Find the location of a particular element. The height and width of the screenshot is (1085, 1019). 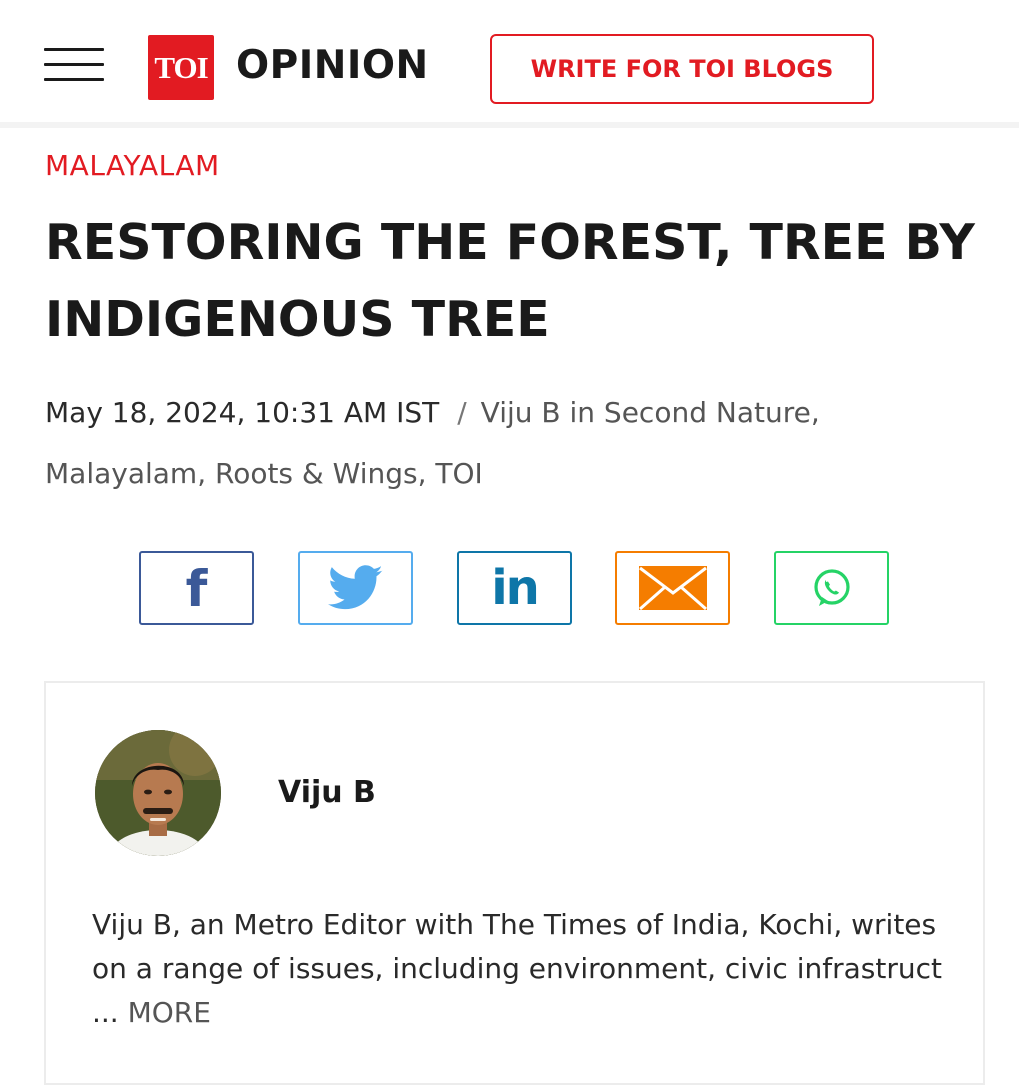

email-icon is located at coordinates (672, 588).